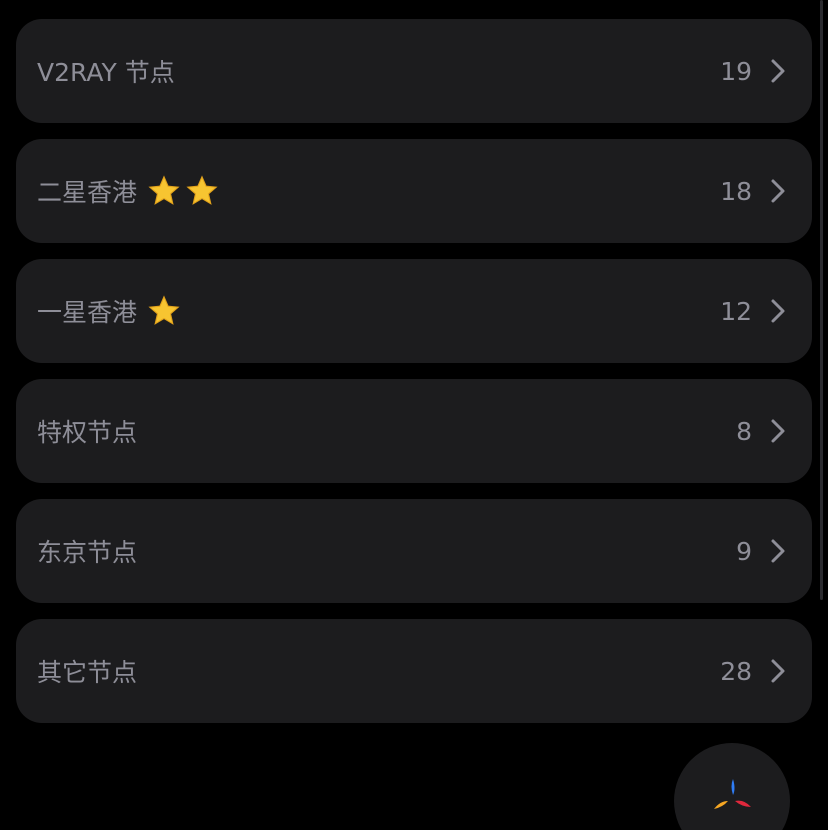  What do you see at coordinates (414, 671) in the screenshot?
I see `group-row-other: 其它节点 28` at bounding box center [414, 671].